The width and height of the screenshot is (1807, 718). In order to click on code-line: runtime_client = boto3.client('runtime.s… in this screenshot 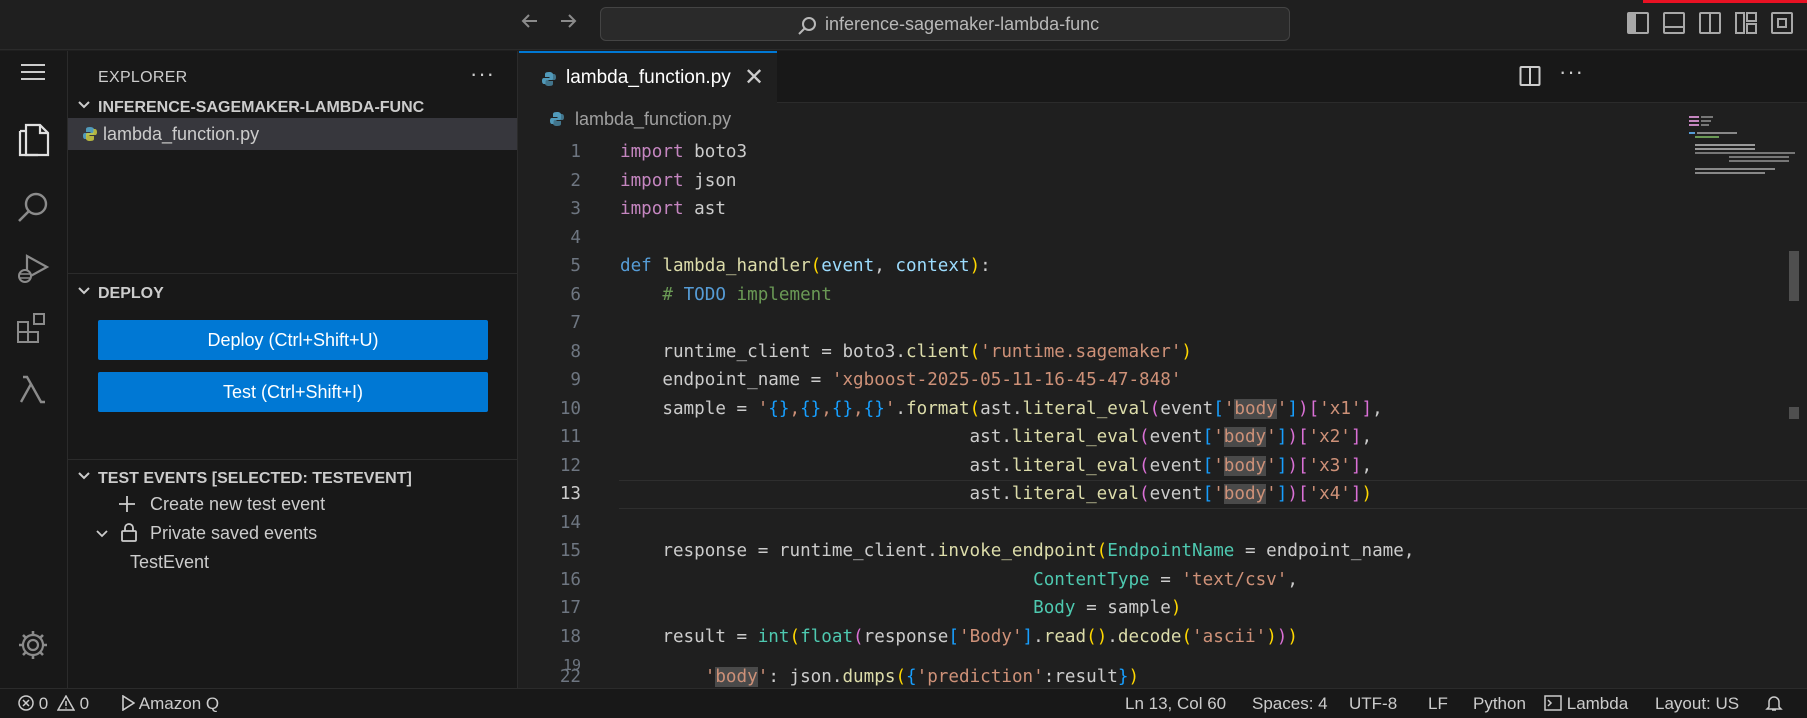, I will do `click(906, 351)`.